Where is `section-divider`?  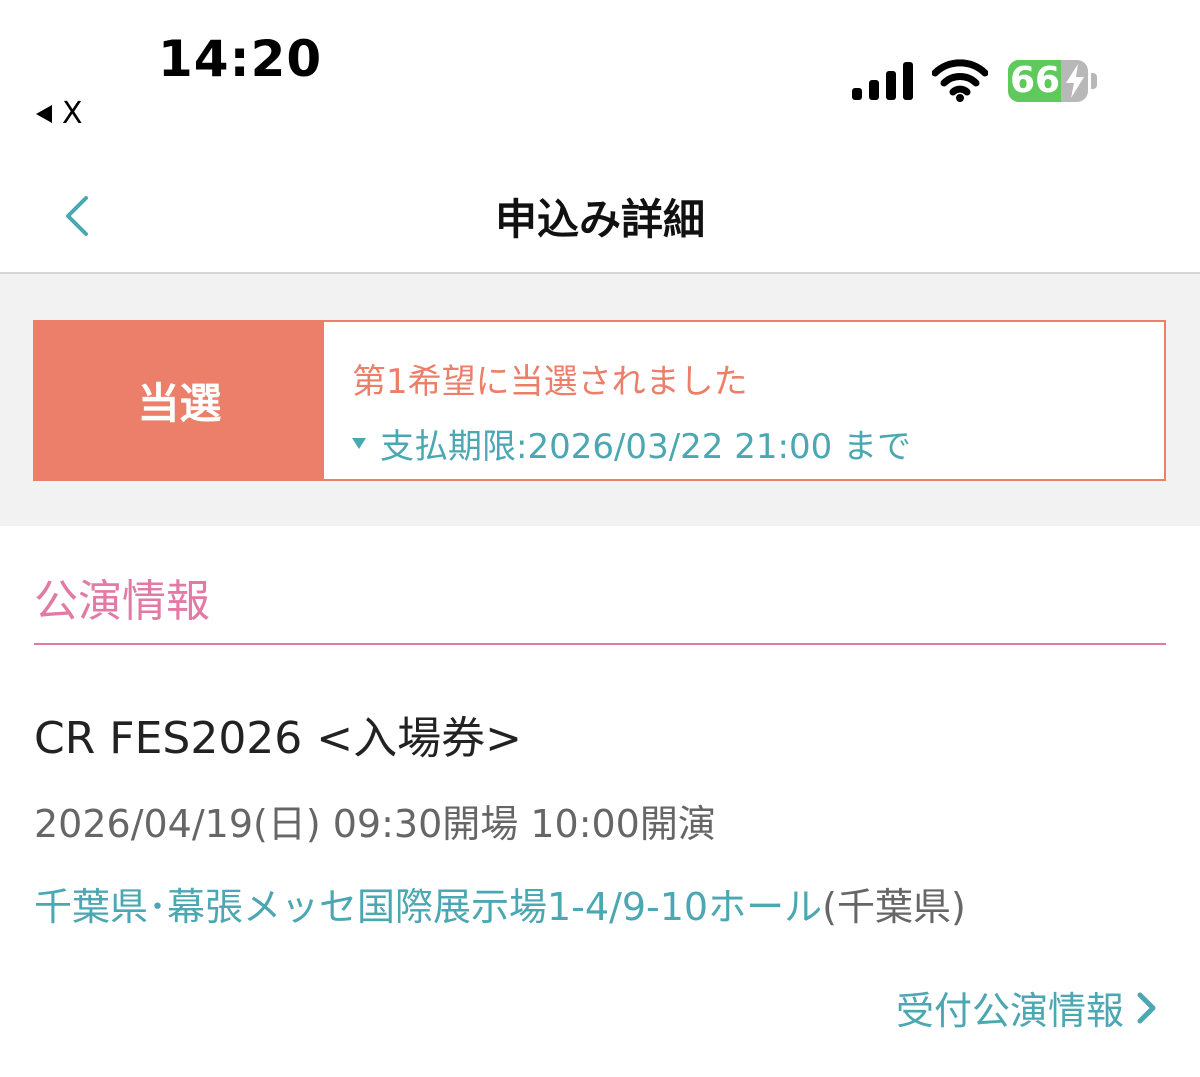 section-divider is located at coordinates (600, 644).